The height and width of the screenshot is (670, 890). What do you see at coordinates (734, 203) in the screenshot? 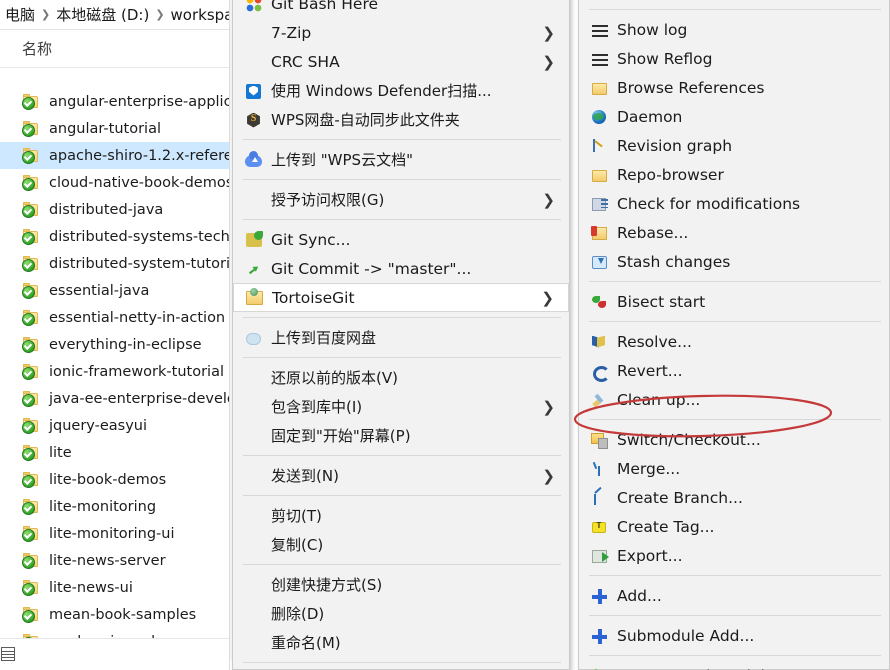
I see `menu-item: Check for modifications` at bounding box center [734, 203].